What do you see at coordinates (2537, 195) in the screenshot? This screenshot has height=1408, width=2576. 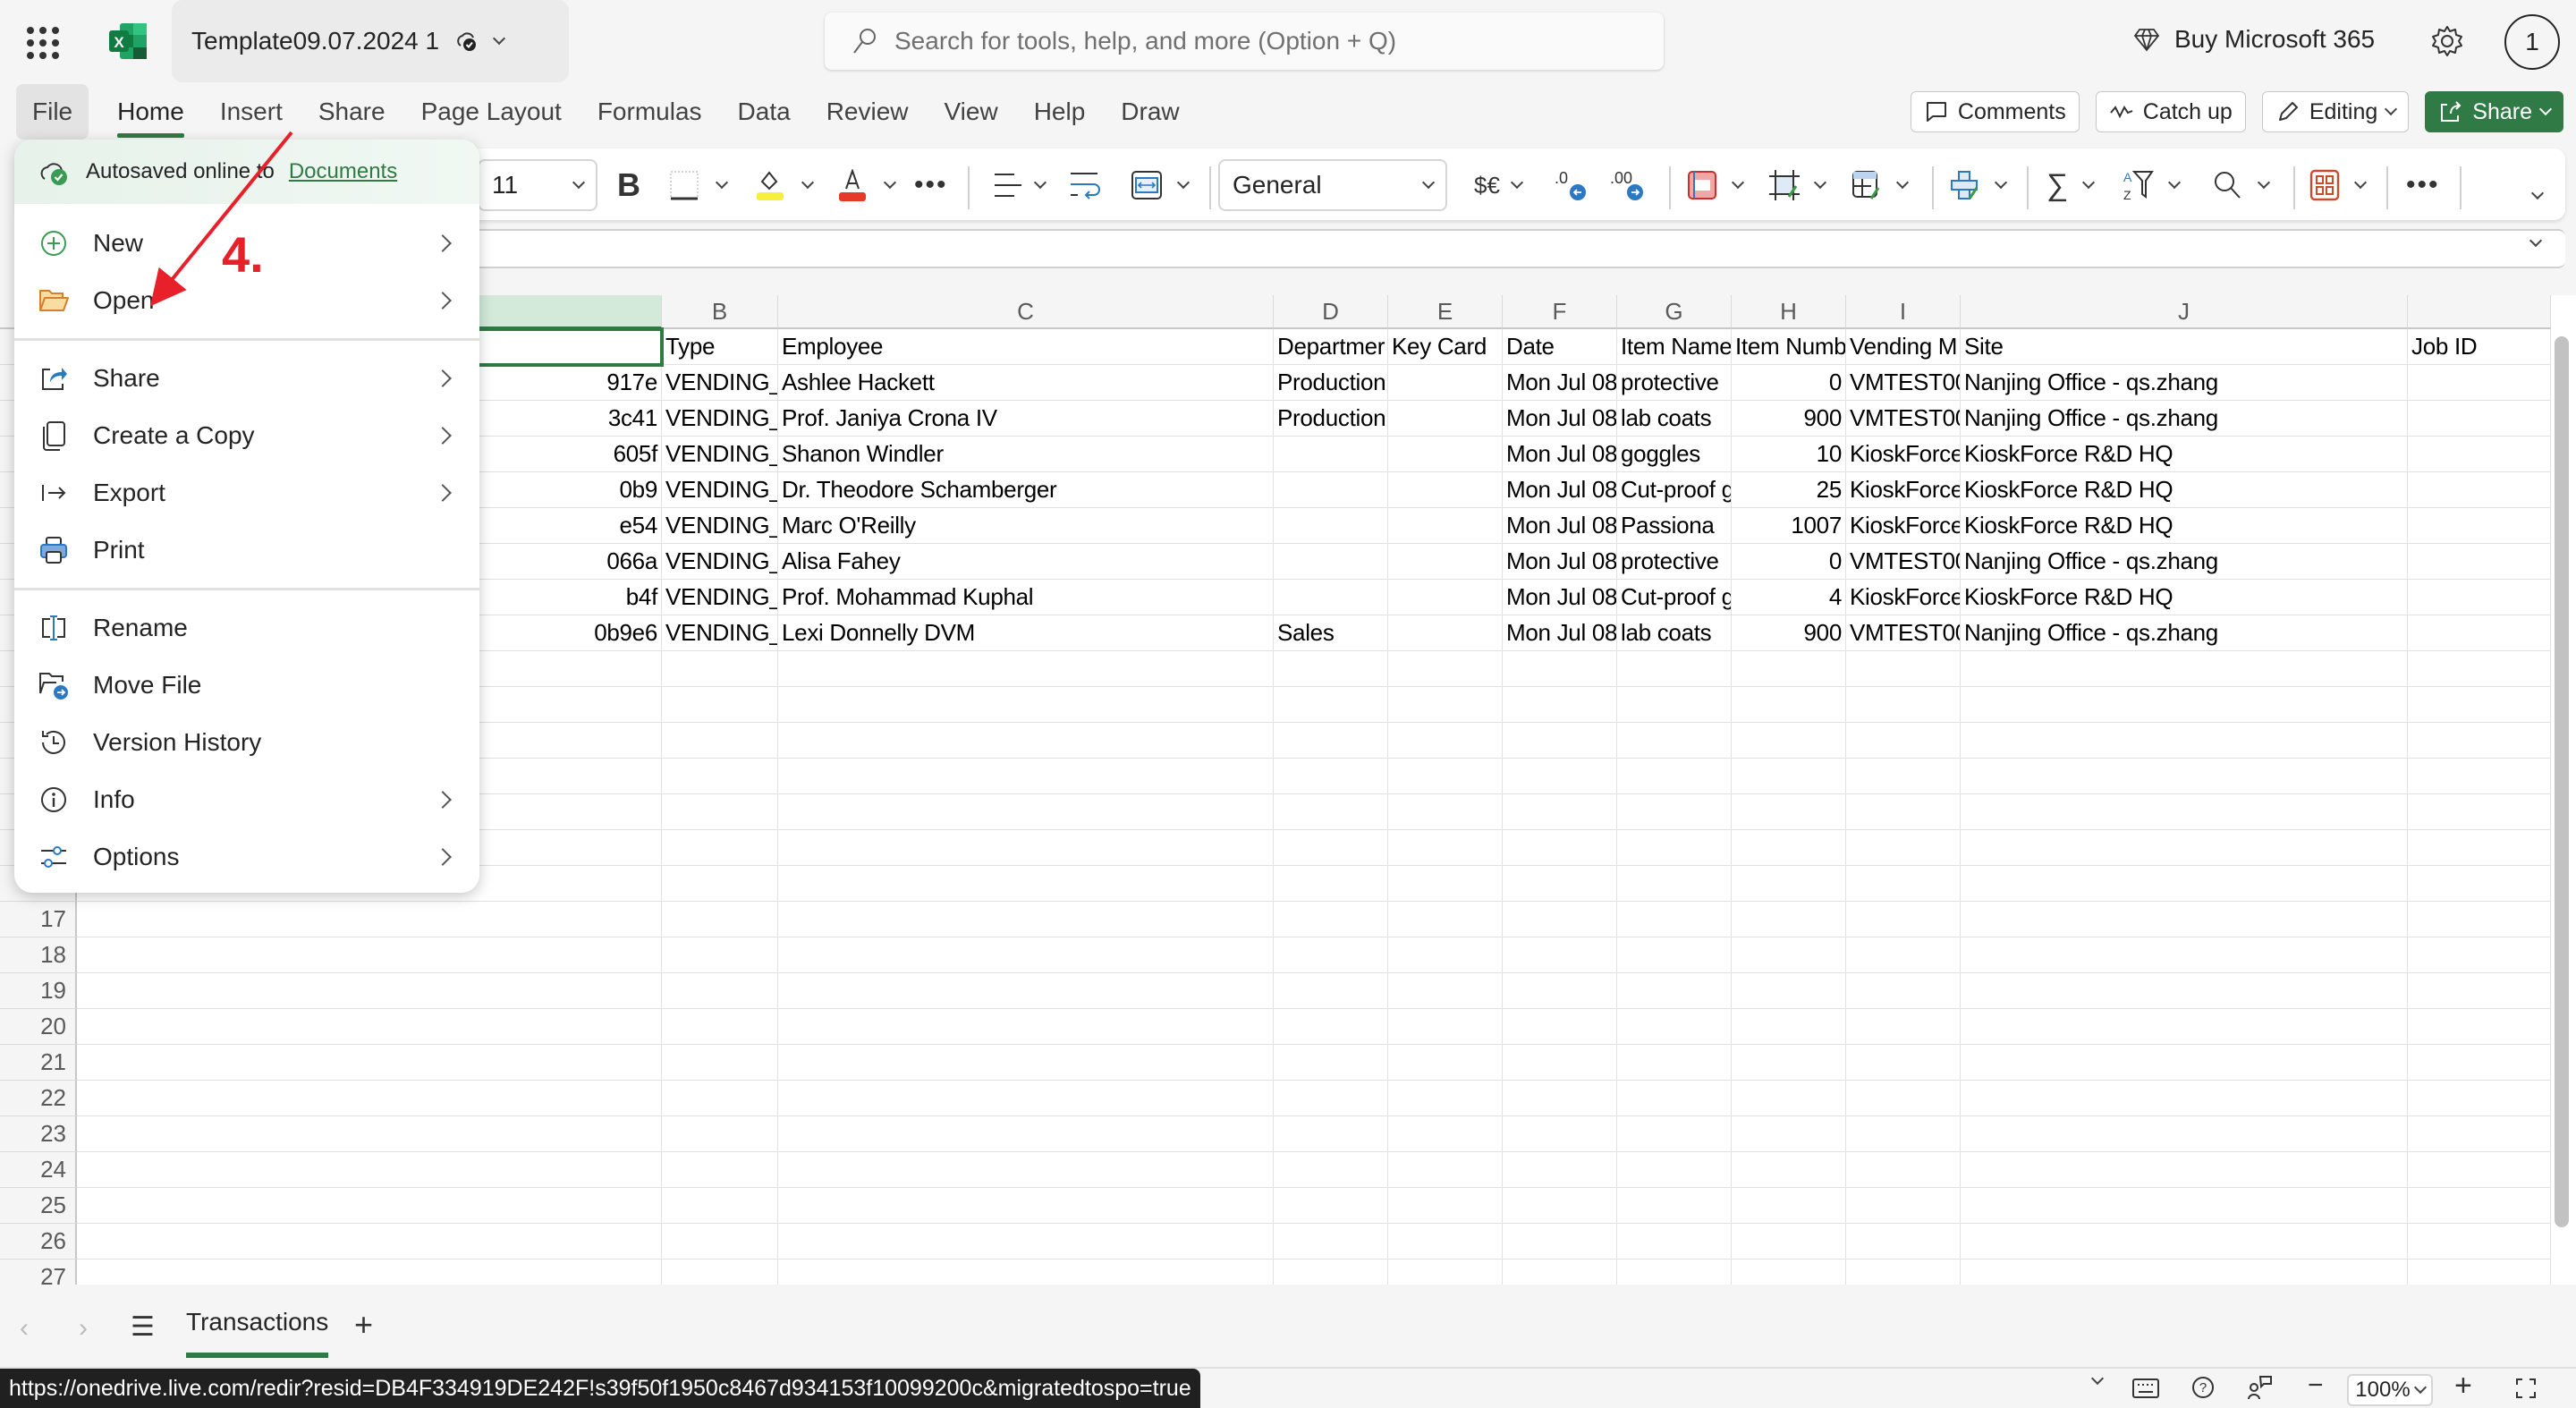 I see `expand-ribbon-button` at bounding box center [2537, 195].